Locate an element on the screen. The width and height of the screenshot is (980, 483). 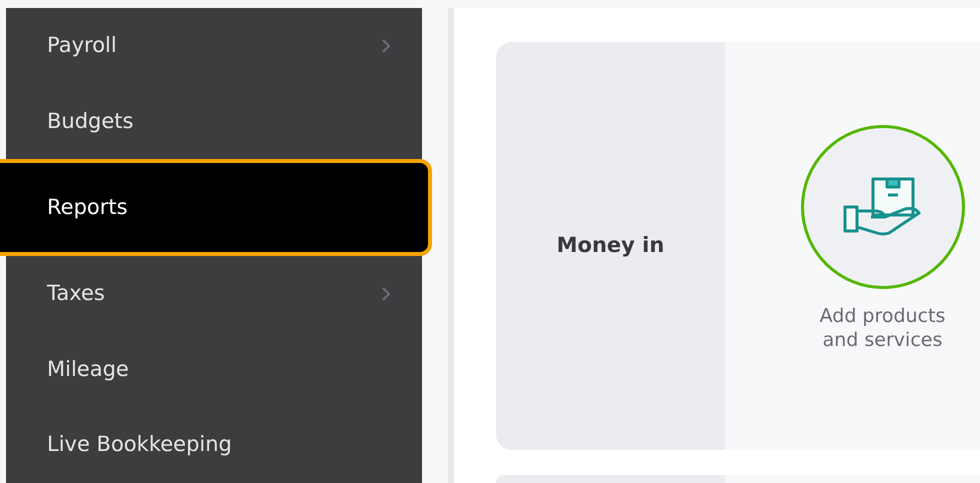
sidebar-item: Taxes is located at coordinates (214, 294).